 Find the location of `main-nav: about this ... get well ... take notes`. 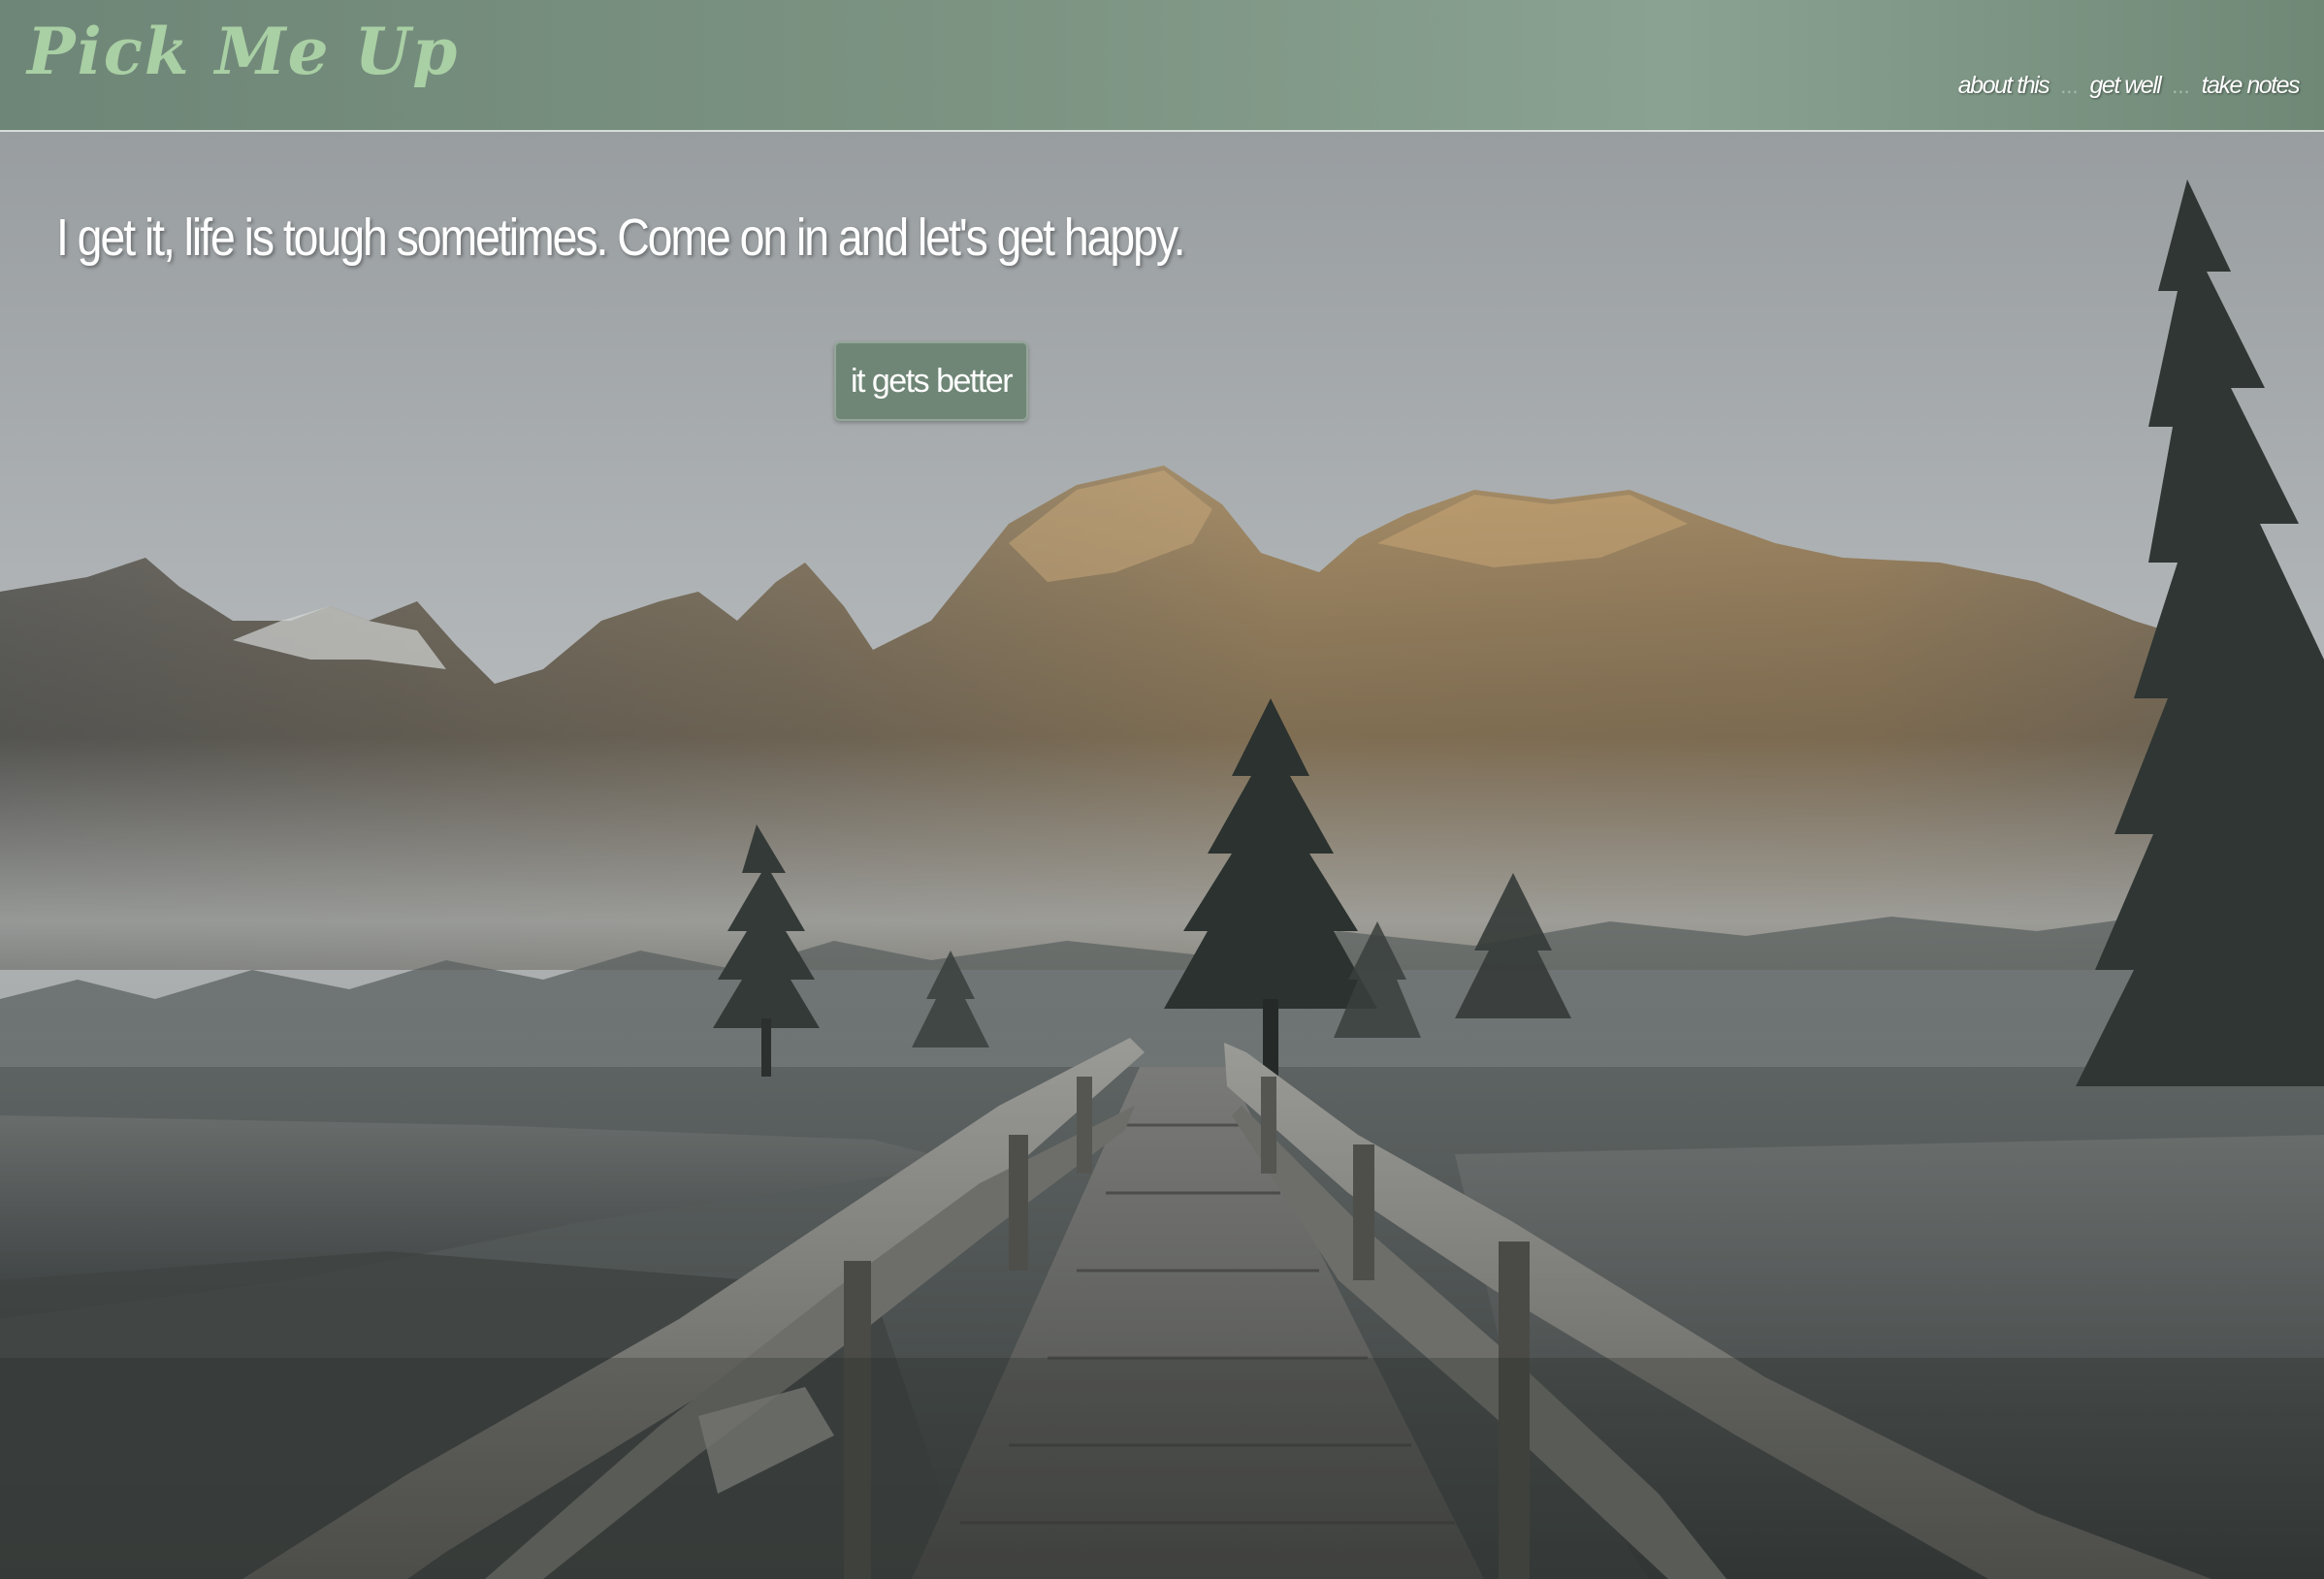

main-nav: about this ... get well ... take notes is located at coordinates (2129, 86).